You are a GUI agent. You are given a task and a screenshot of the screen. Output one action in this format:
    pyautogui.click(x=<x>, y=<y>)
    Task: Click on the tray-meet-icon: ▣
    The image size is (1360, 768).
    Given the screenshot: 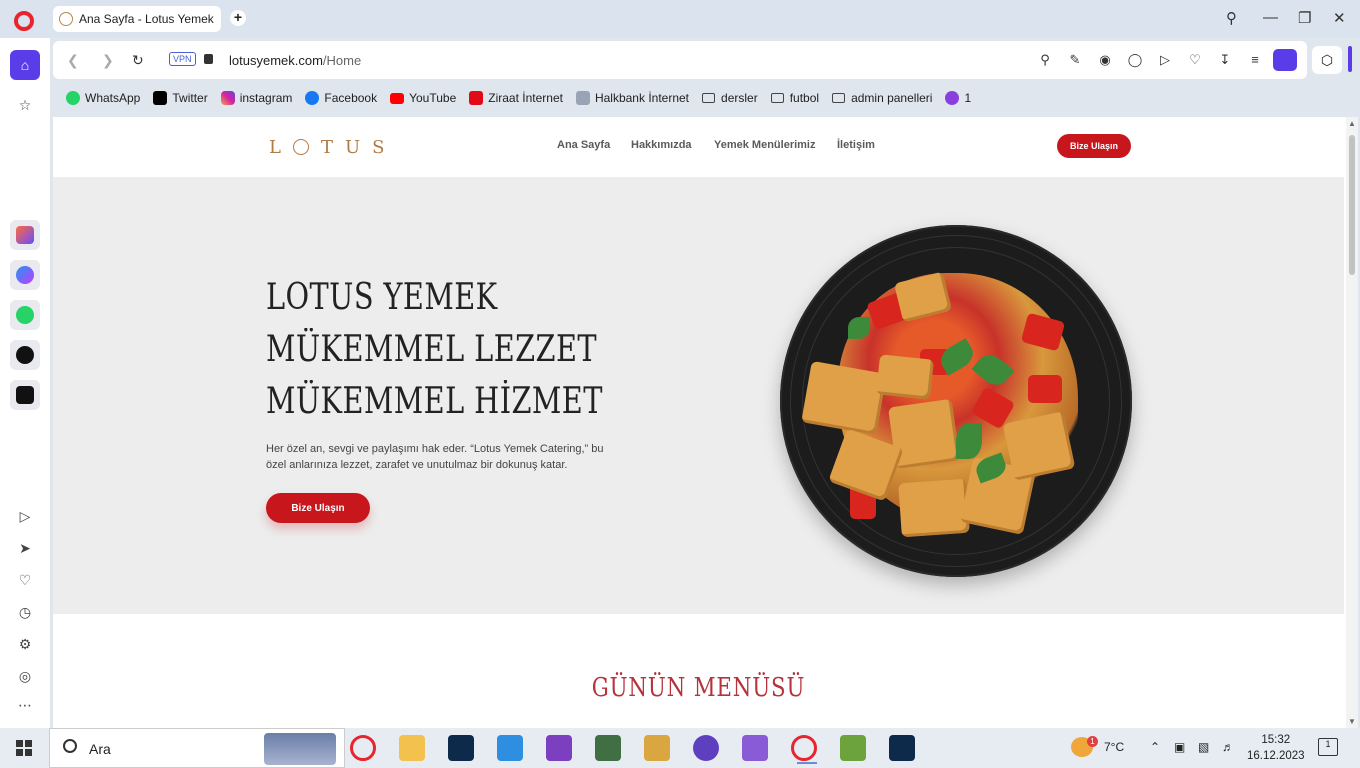 What is the action you would take?
    pyautogui.click(x=1179, y=747)
    